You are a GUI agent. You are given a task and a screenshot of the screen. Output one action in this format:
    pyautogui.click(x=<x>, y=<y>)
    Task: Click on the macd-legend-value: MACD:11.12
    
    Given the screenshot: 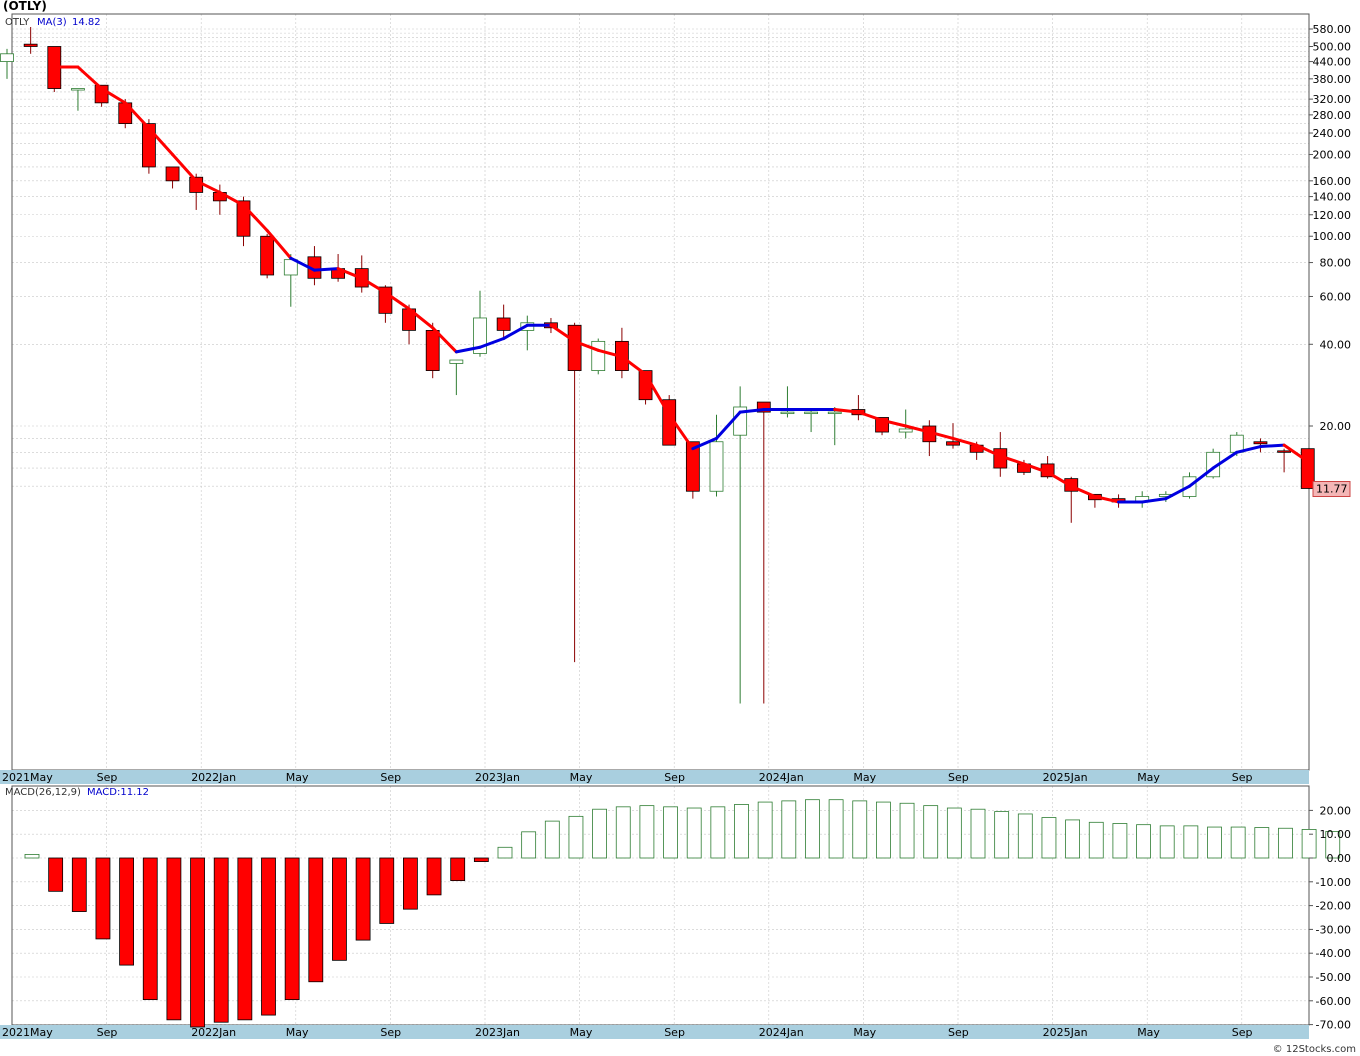 What is the action you would take?
    pyautogui.click(x=118, y=792)
    